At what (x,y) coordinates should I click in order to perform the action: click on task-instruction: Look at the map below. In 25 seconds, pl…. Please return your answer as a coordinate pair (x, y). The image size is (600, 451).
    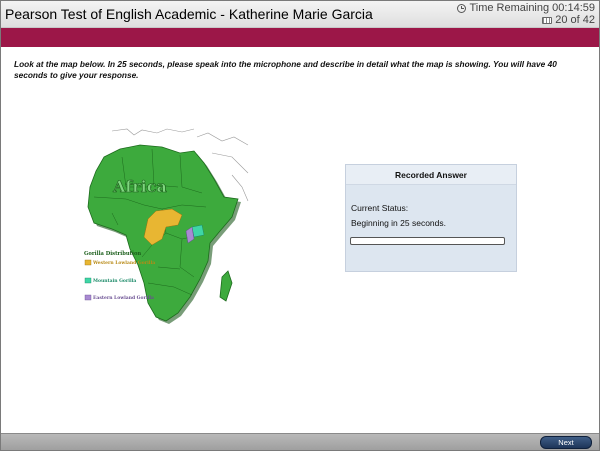
    Looking at the image, I should click on (285, 69).